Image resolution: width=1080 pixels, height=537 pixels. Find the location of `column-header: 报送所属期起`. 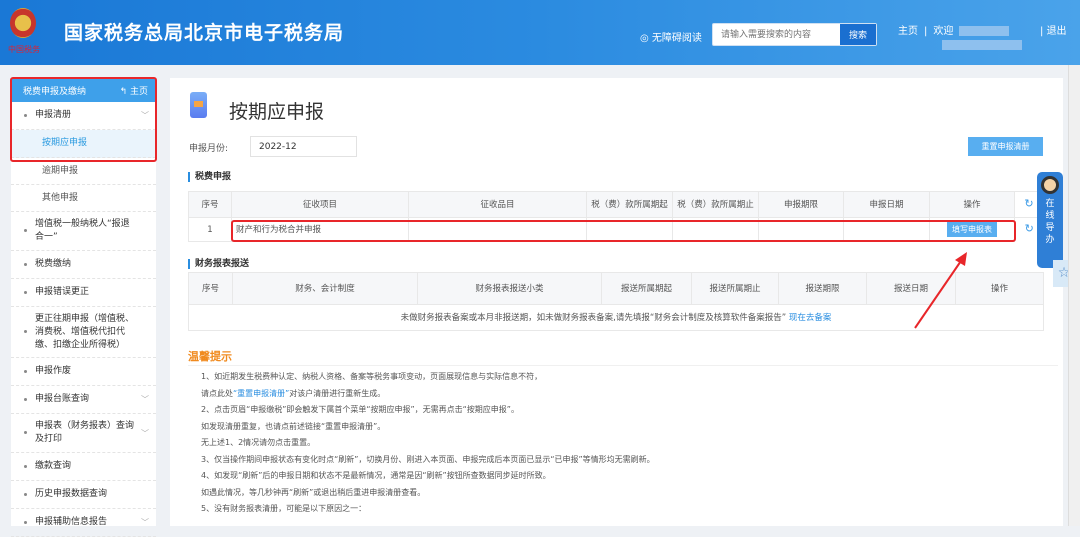

column-header: 报送所属期起 is located at coordinates (646, 288).